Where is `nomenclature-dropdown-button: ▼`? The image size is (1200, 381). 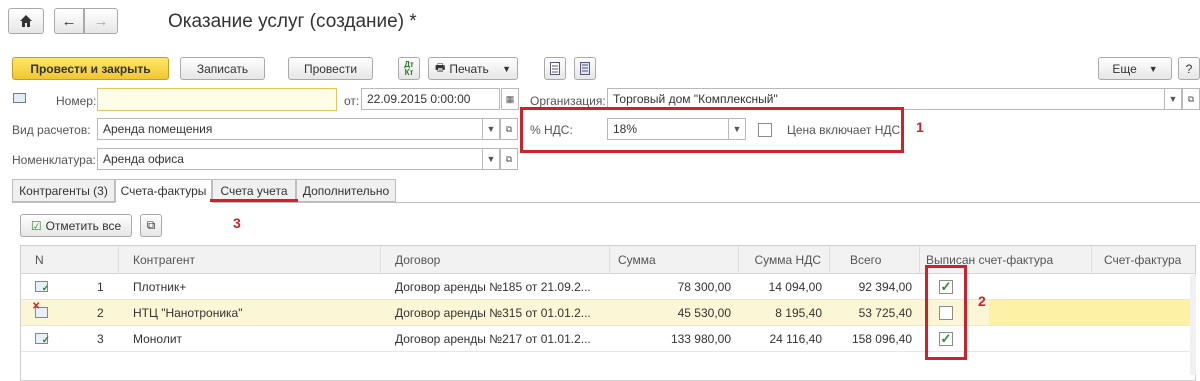 nomenclature-dropdown-button: ▼ is located at coordinates (491, 159).